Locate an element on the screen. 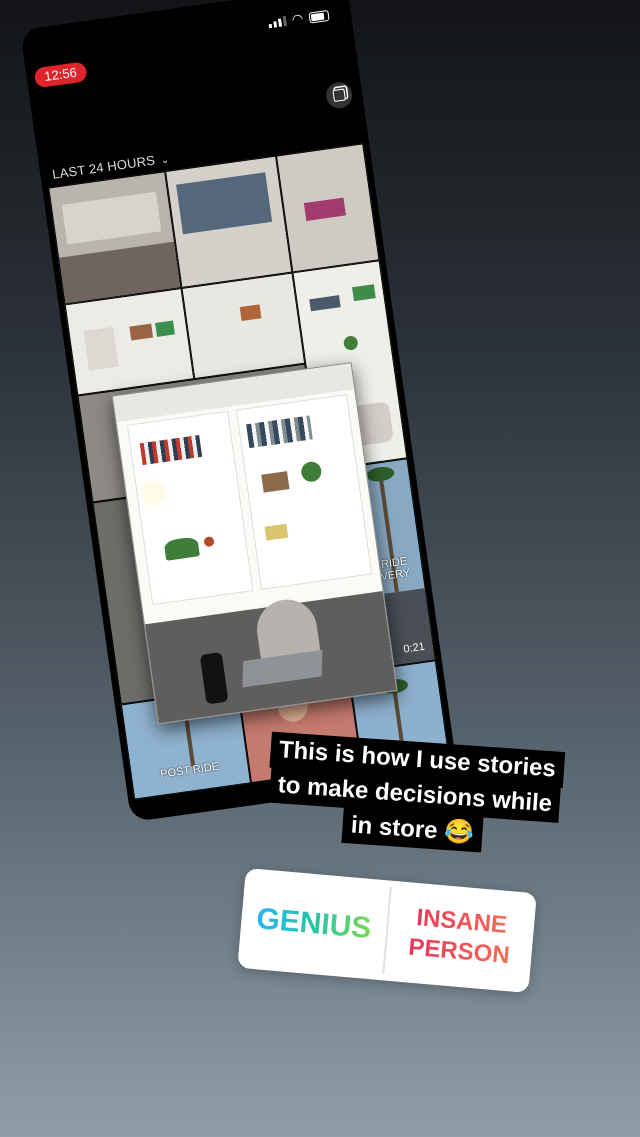 The height and width of the screenshot is (1137, 640). poll-sticker: GENIUS INSANE PERSON is located at coordinates (387, 931).